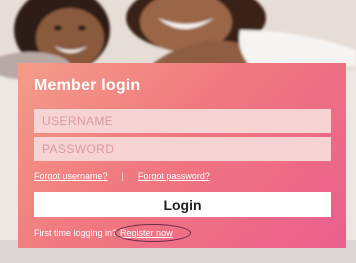 This screenshot has width=356, height=263. I want to click on register-row: First time logging in? Register now, so click(182, 233).